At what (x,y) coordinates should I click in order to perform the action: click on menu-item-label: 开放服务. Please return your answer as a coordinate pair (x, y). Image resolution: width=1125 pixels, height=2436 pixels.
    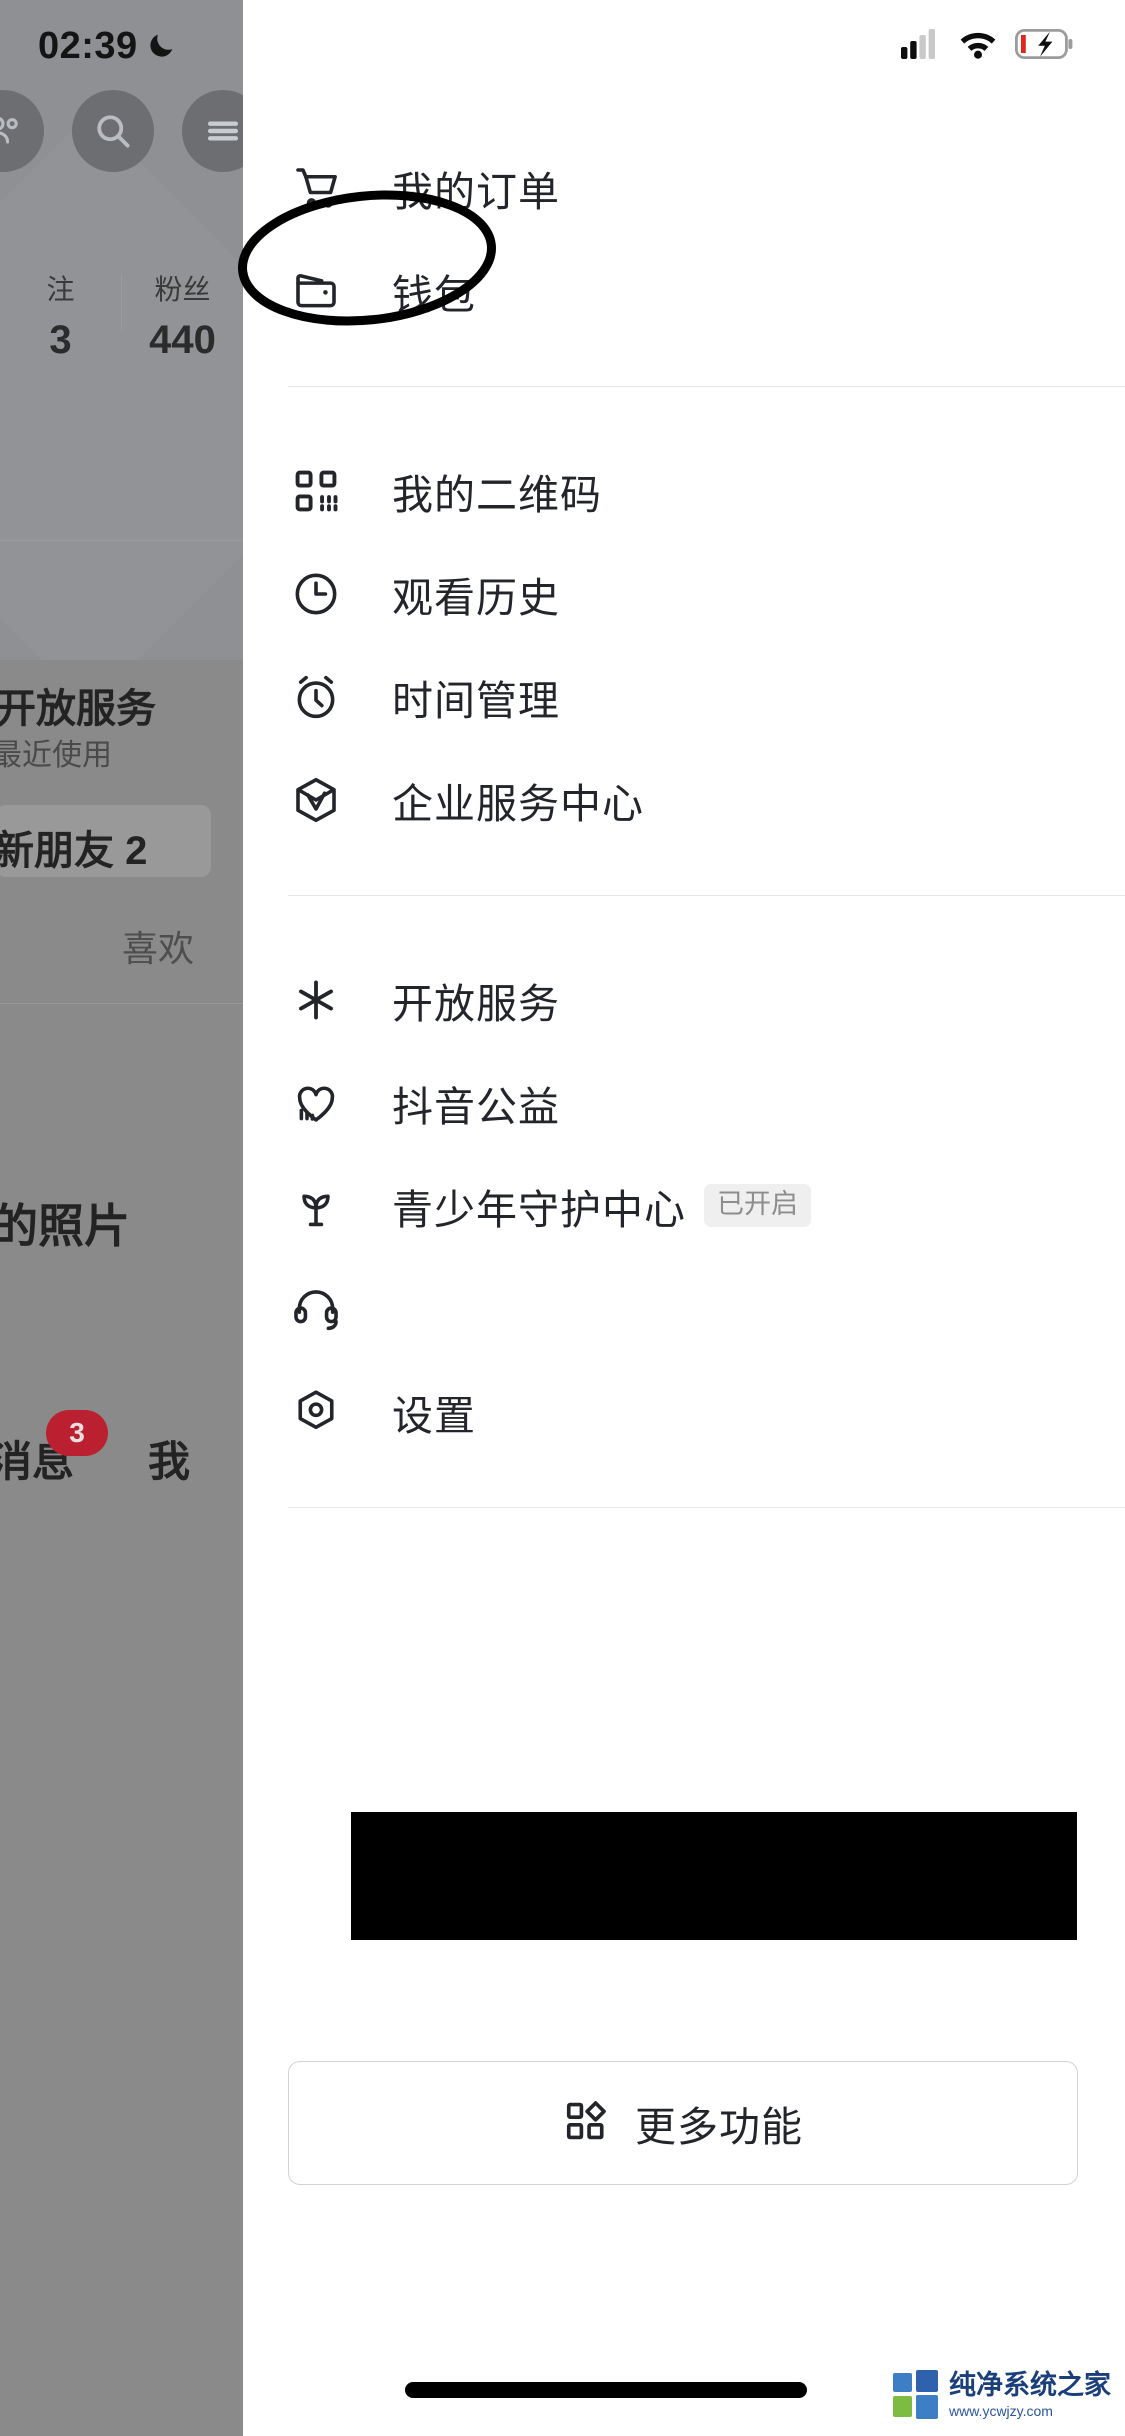
    Looking at the image, I should click on (476, 1003).